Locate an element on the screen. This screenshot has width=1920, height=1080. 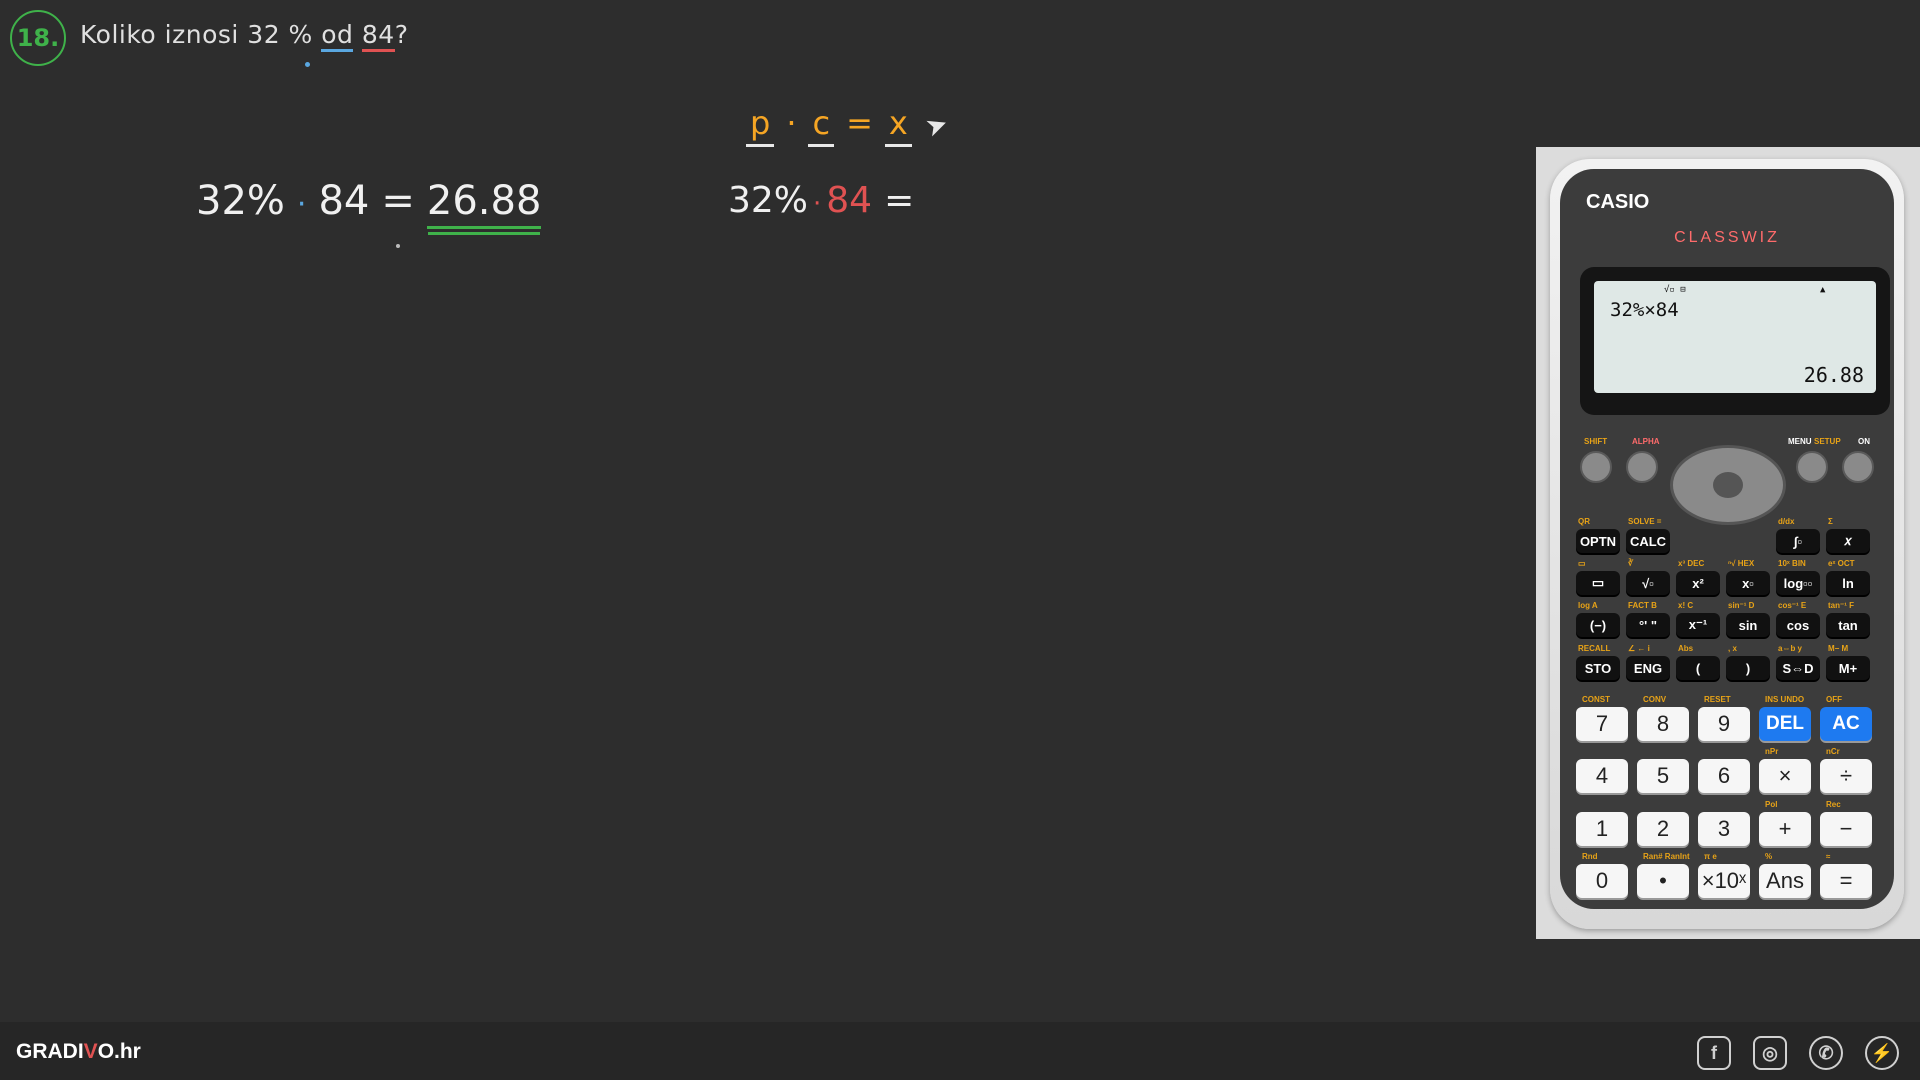
key-num: • is located at coordinates (1663, 881).